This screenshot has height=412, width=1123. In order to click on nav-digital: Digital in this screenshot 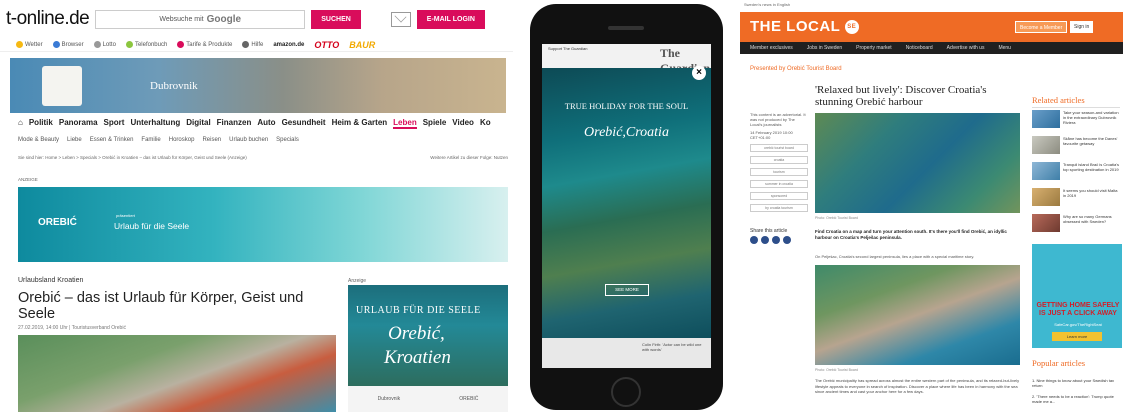, I will do `click(198, 123)`.